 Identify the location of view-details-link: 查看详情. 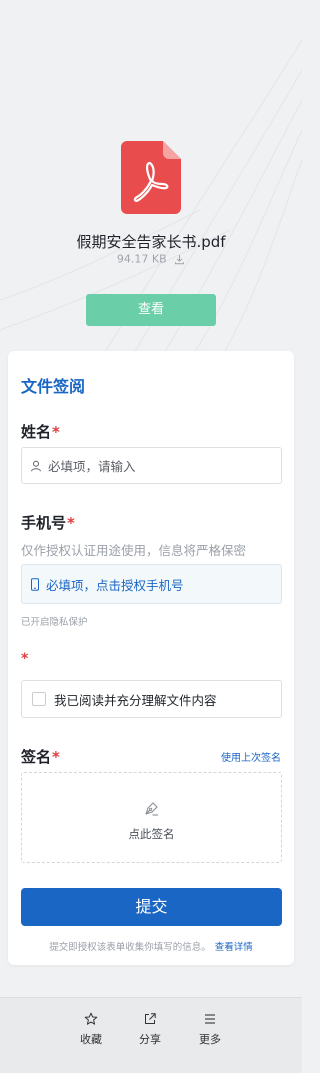
(234, 947).